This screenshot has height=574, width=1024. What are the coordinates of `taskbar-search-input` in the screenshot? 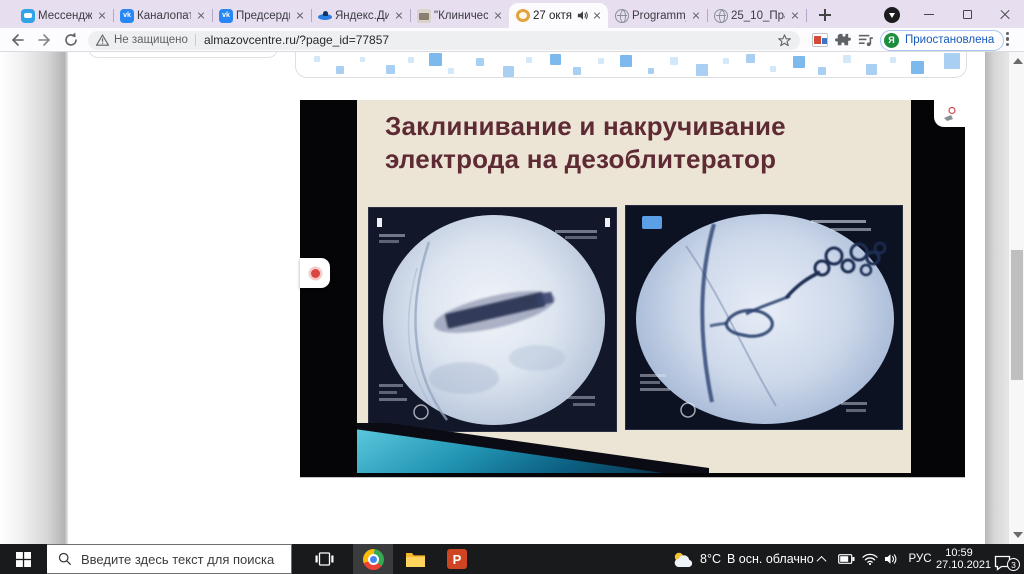 It's located at (178, 559).